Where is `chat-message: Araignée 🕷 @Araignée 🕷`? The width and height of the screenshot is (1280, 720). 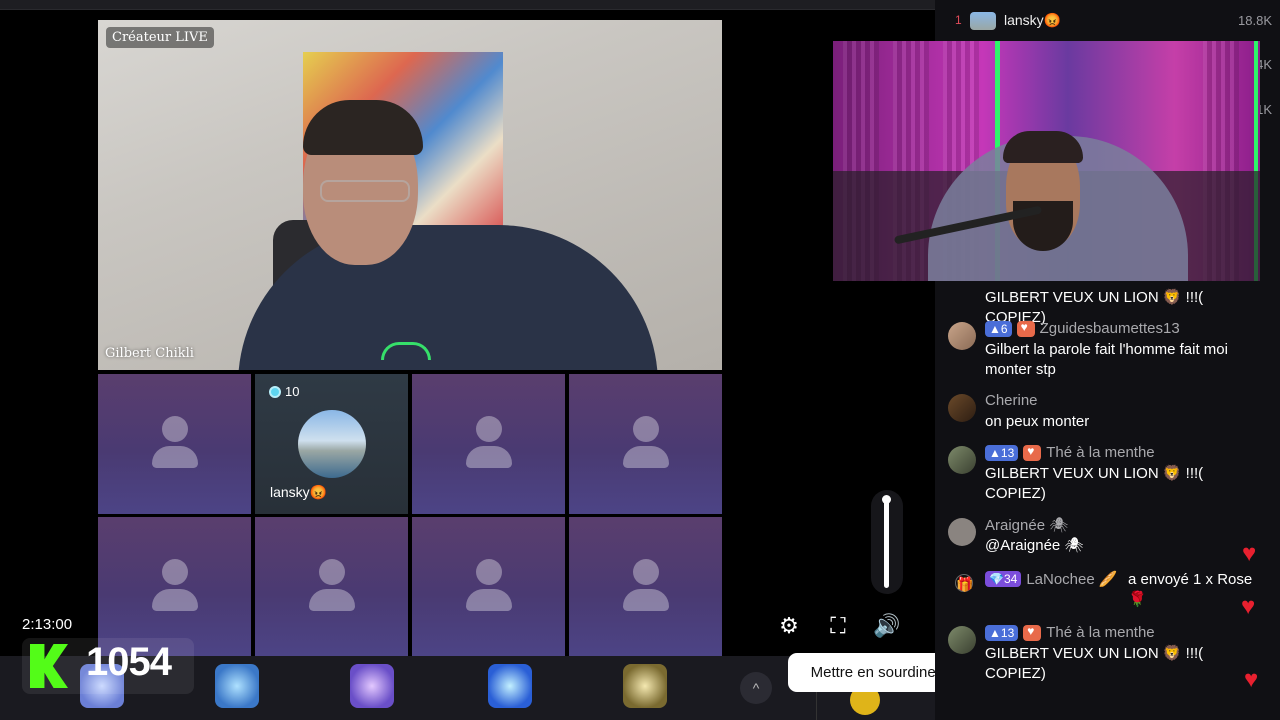
chat-message: Araignée 🕷 @Araignée 🕷 is located at coordinates (1110, 538).